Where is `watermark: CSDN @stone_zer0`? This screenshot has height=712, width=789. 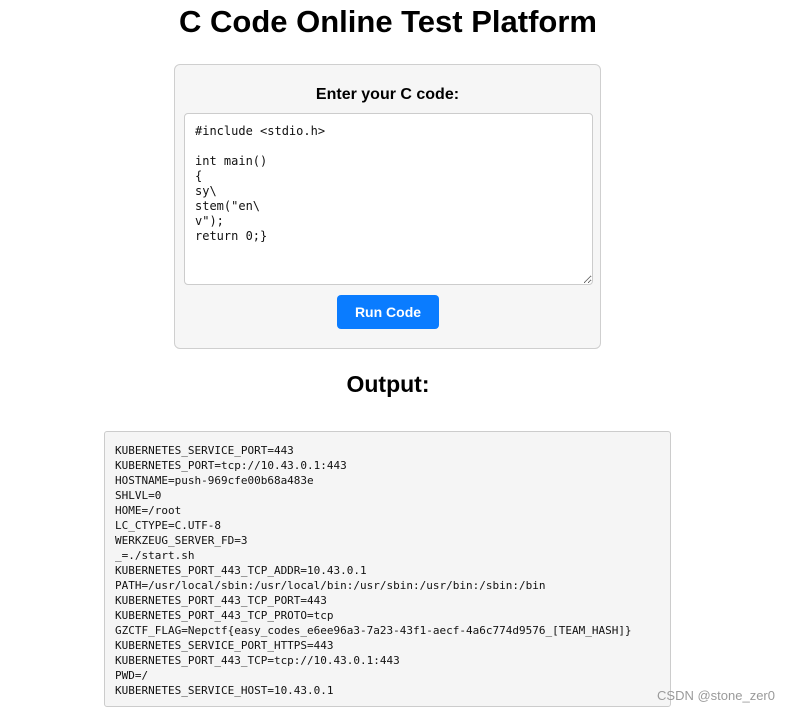
watermark: CSDN @stone_zer0 is located at coordinates (716, 695).